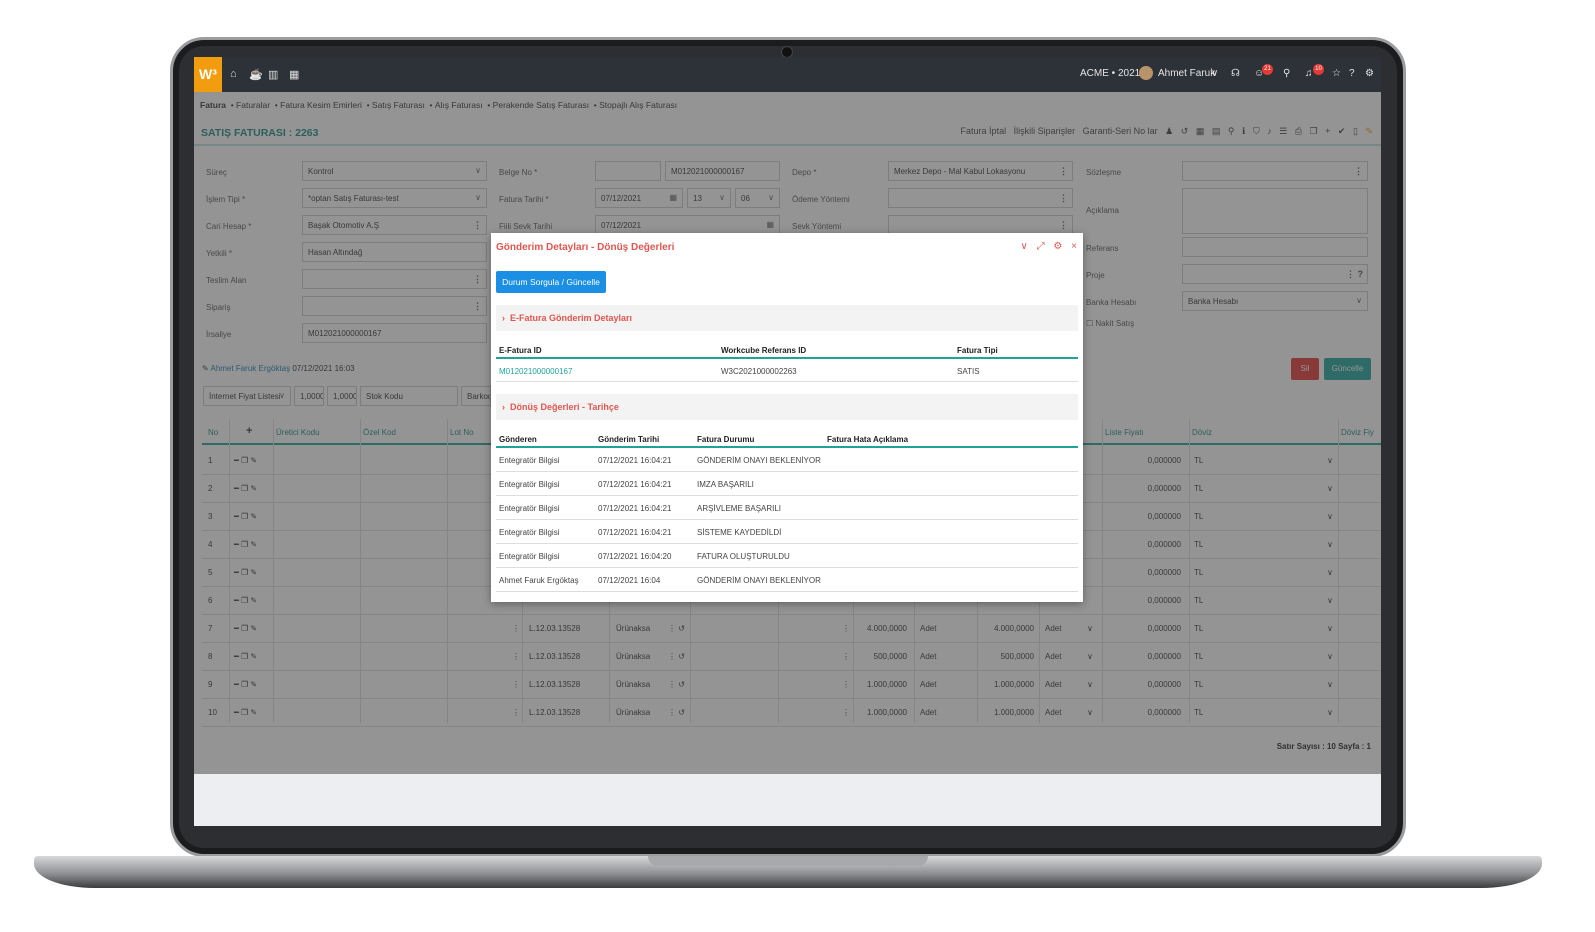 Image resolution: width=1595 pixels, height=932 pixels. I want to click on help-icon: ?, so click(1352, 73).